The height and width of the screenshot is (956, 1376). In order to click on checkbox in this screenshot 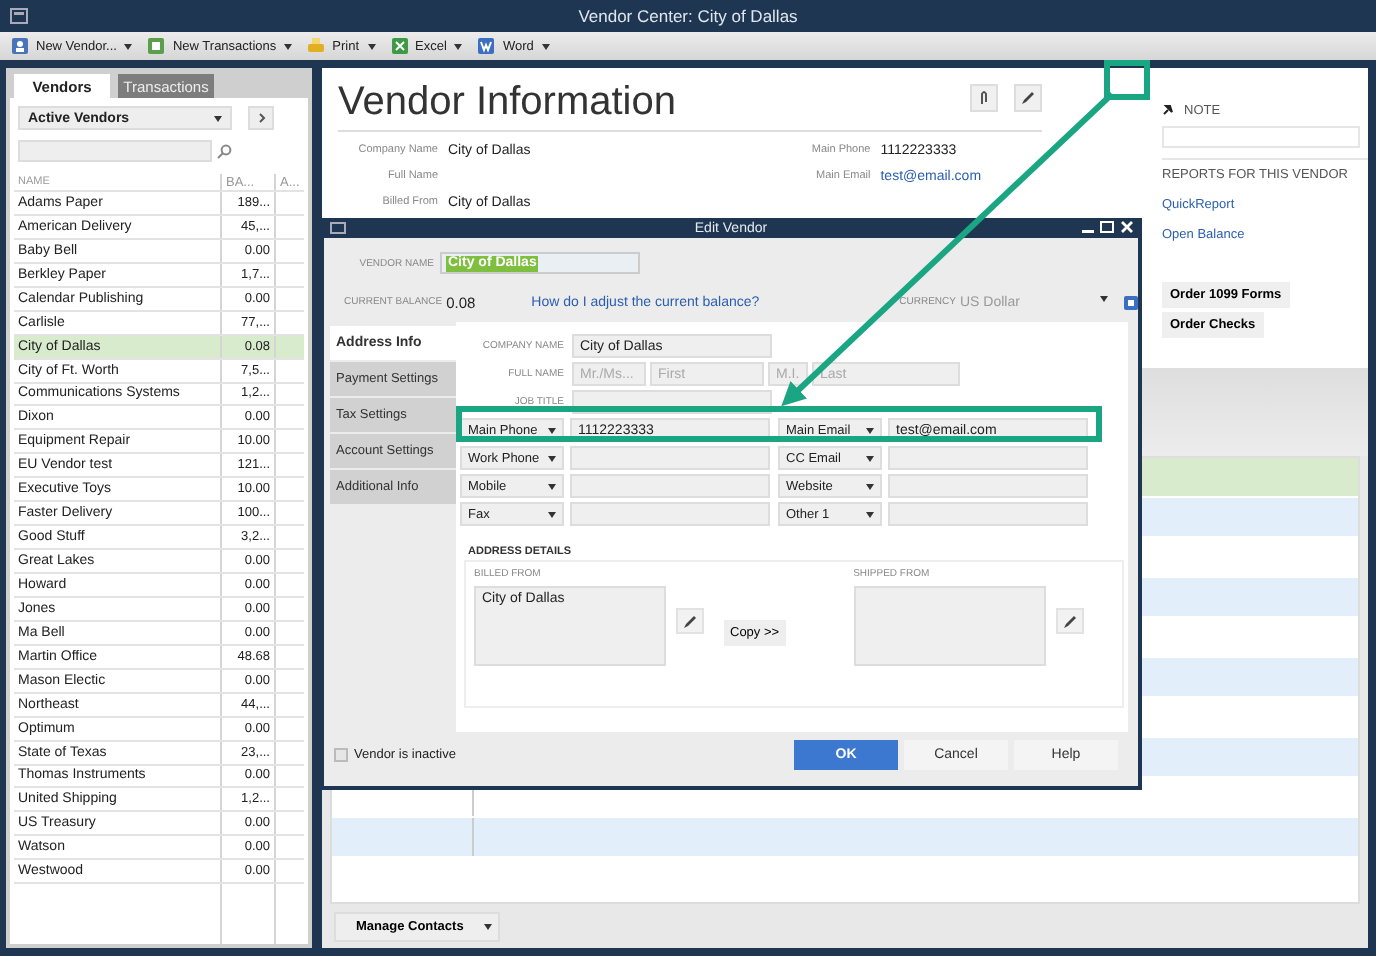, I will do `click(341, 755)`.